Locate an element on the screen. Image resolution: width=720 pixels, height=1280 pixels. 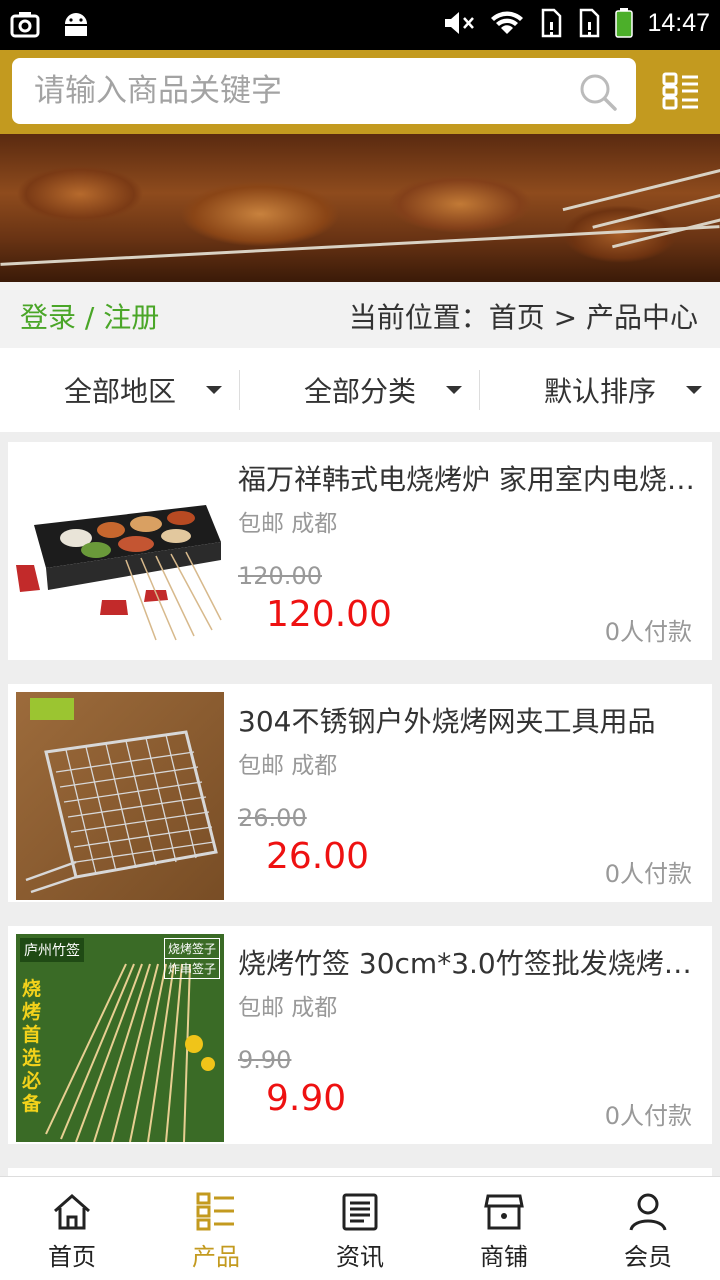
product-title: 304不锈钢户外烧烤网夹工具用品 is located at coordinates (468, 720).